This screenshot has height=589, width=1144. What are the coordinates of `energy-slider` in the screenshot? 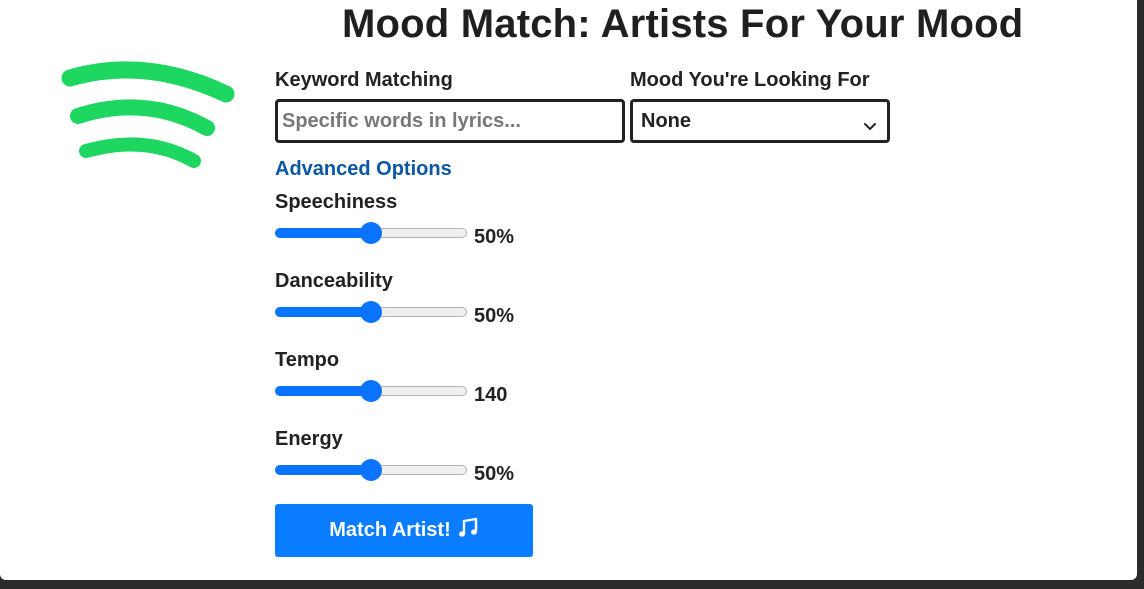 It's located at (371, 470).